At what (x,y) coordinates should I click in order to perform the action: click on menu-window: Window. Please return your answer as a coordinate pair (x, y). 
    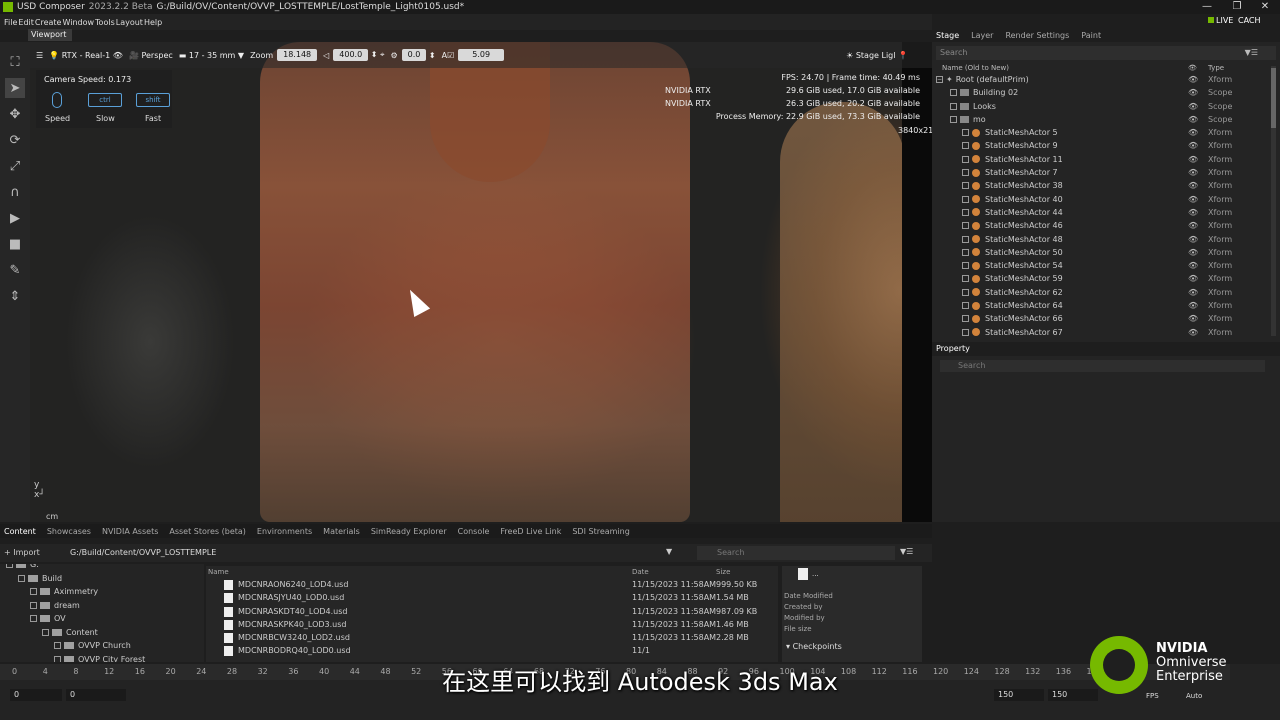
    Looking at the image, I should click on (78, 22).